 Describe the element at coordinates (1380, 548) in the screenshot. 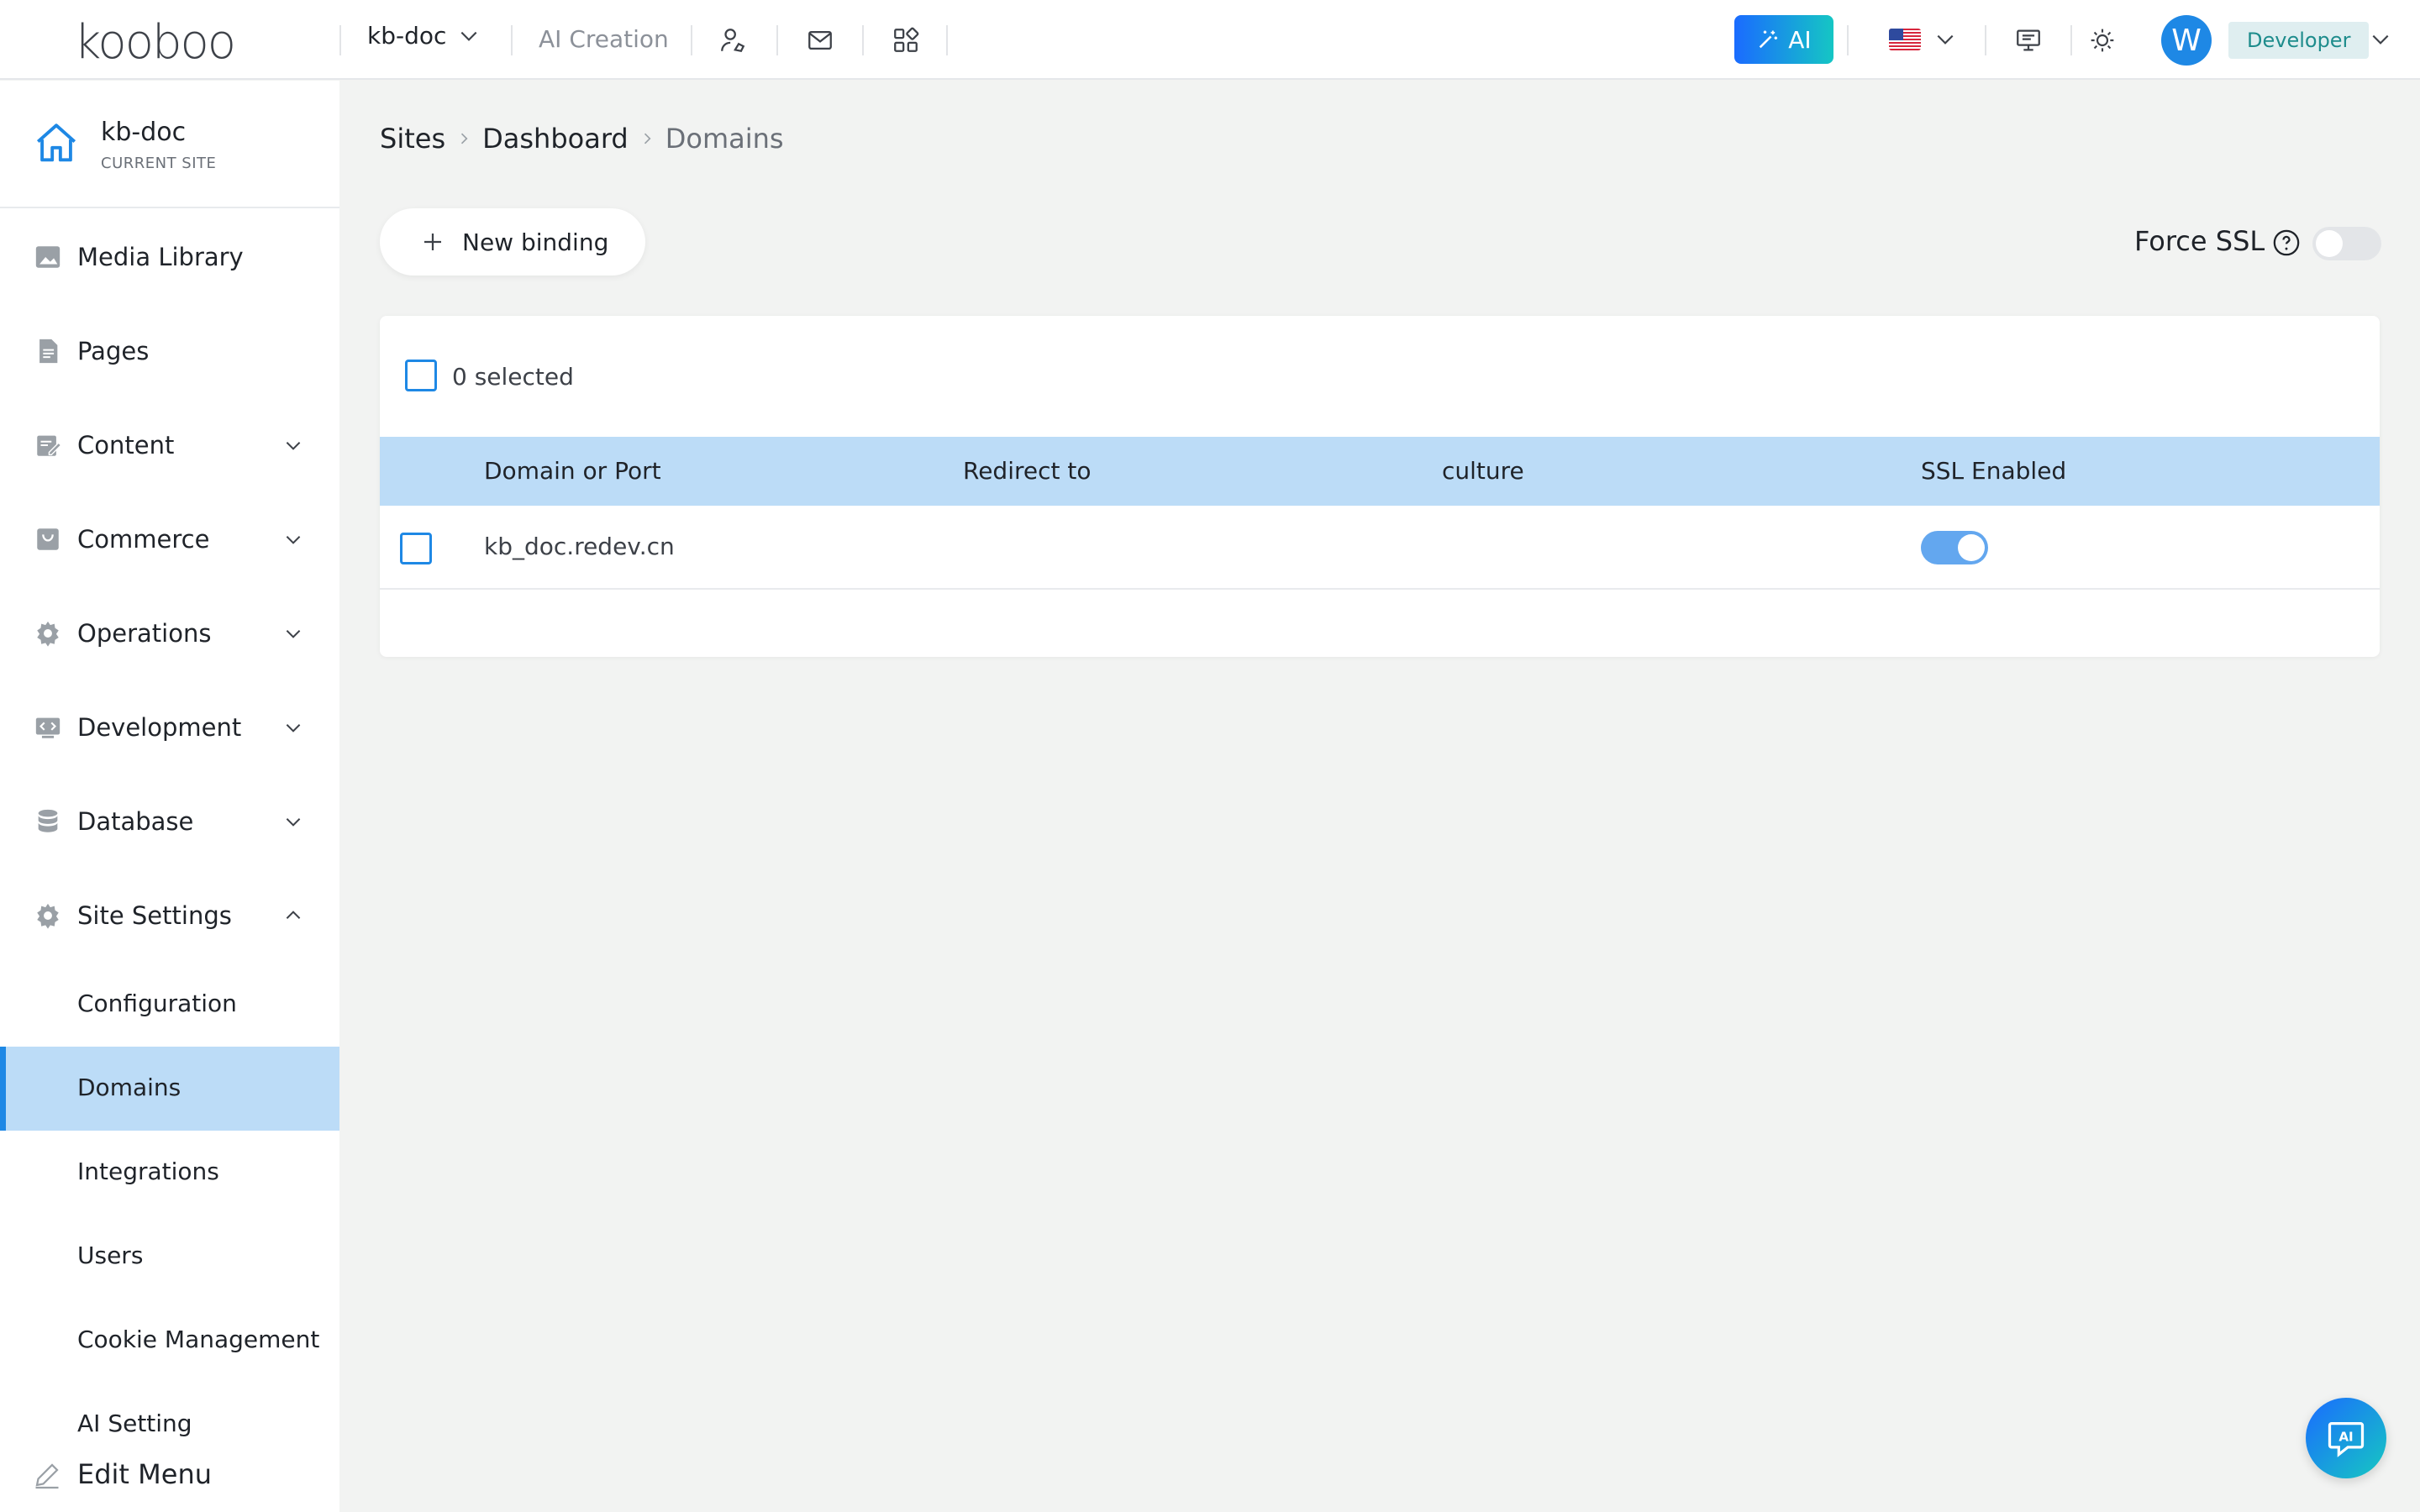

I see `table-row: kb_doc.redev.cn` at that location.